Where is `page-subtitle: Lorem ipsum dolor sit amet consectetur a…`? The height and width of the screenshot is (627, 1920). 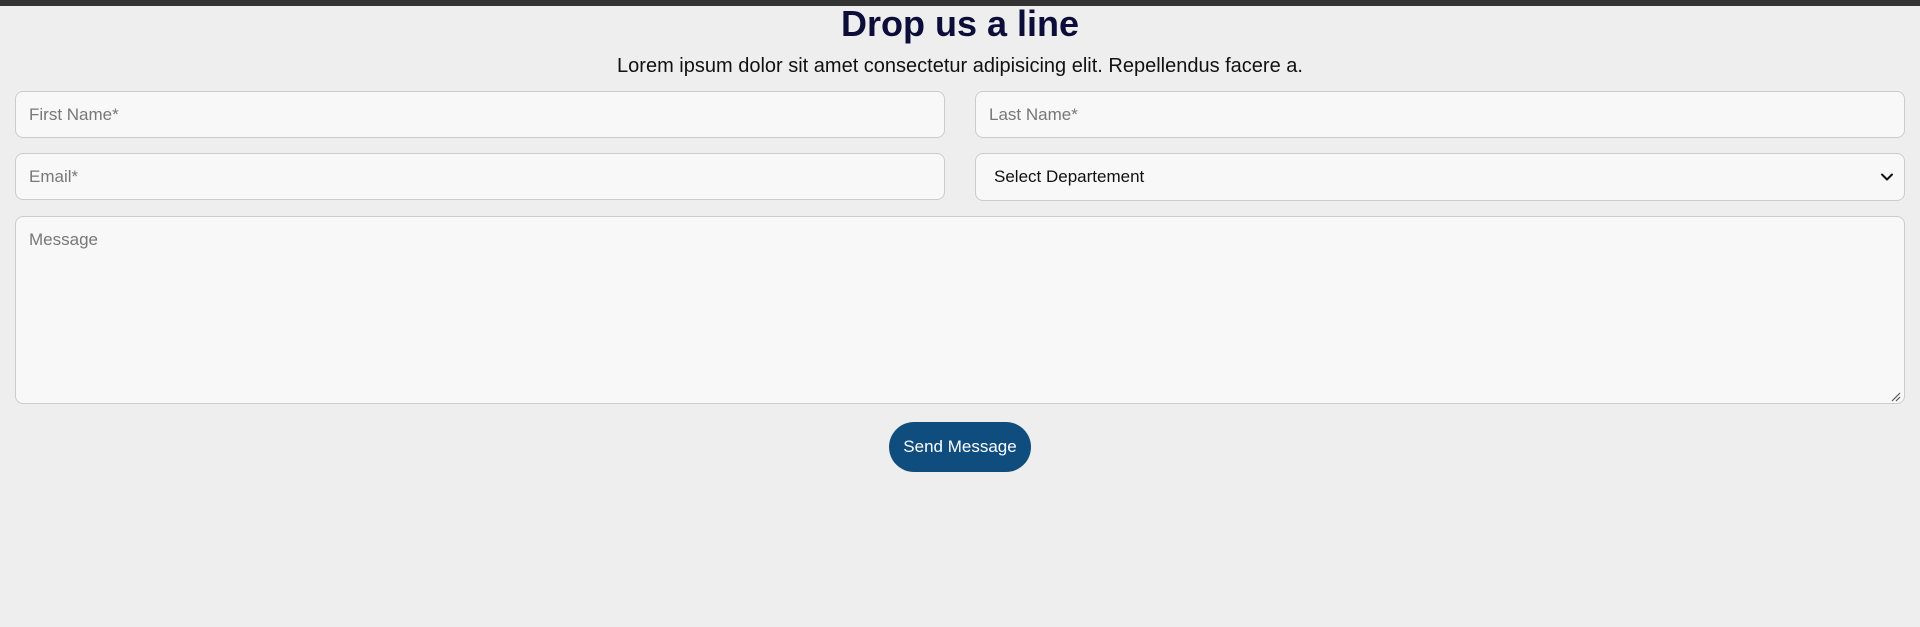 page-subtitle: Lorem ipsum dolor sit amet consectetur a… is located at coordinates (960, 66).